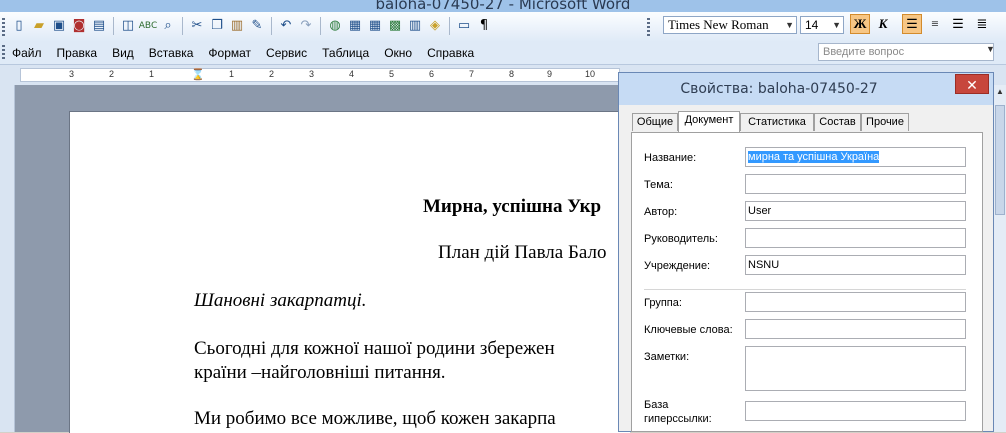  What do you see at coordinates (335, 26) in the screenshot?
I see `hyperlink-icon: ◍` at bounding box center [335, 26].